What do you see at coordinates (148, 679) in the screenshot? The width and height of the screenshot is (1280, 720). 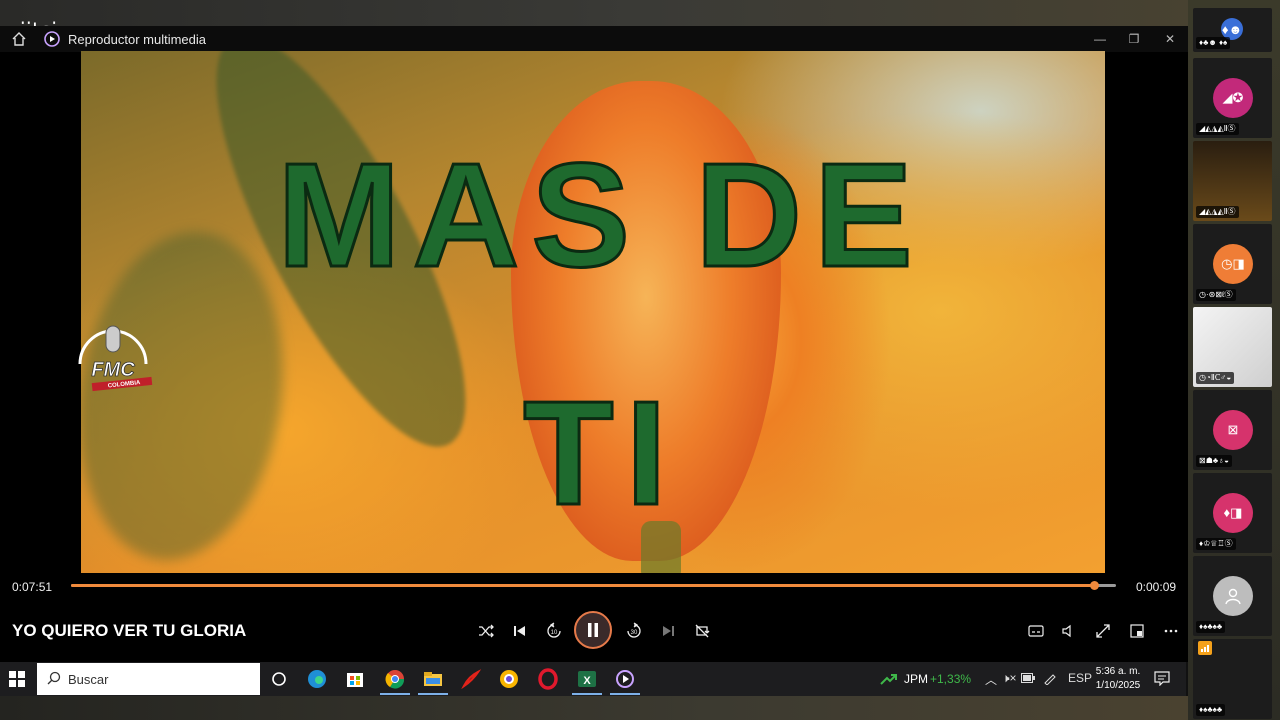 I see `taskbar-search: Buscar` at bounding box center [148, 679].